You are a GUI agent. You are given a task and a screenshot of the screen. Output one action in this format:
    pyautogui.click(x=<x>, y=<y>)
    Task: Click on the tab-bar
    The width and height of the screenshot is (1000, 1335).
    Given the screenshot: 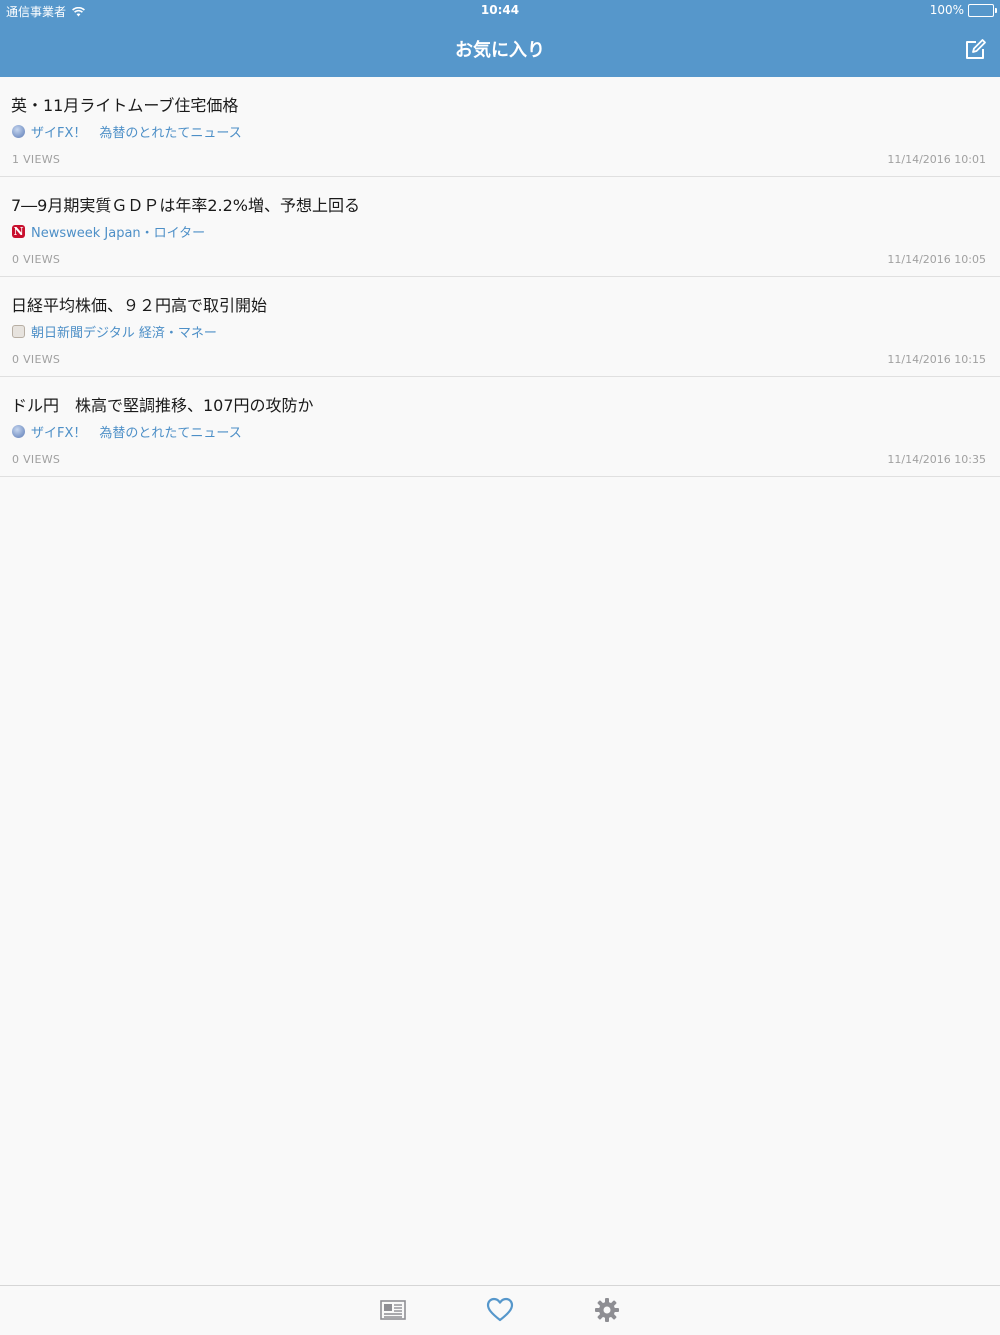 What is the action you would take?
    pyautogui.click(x=500, y=1310)
    